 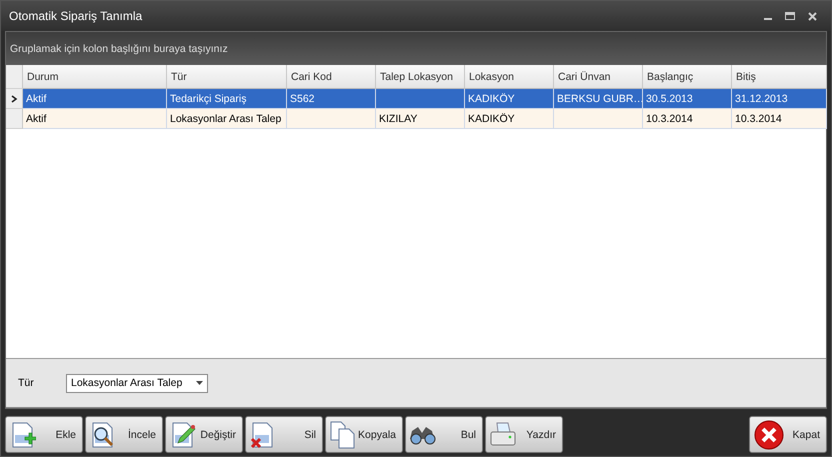 I want to click on table-cell: S562, so click(x=331, y=99).